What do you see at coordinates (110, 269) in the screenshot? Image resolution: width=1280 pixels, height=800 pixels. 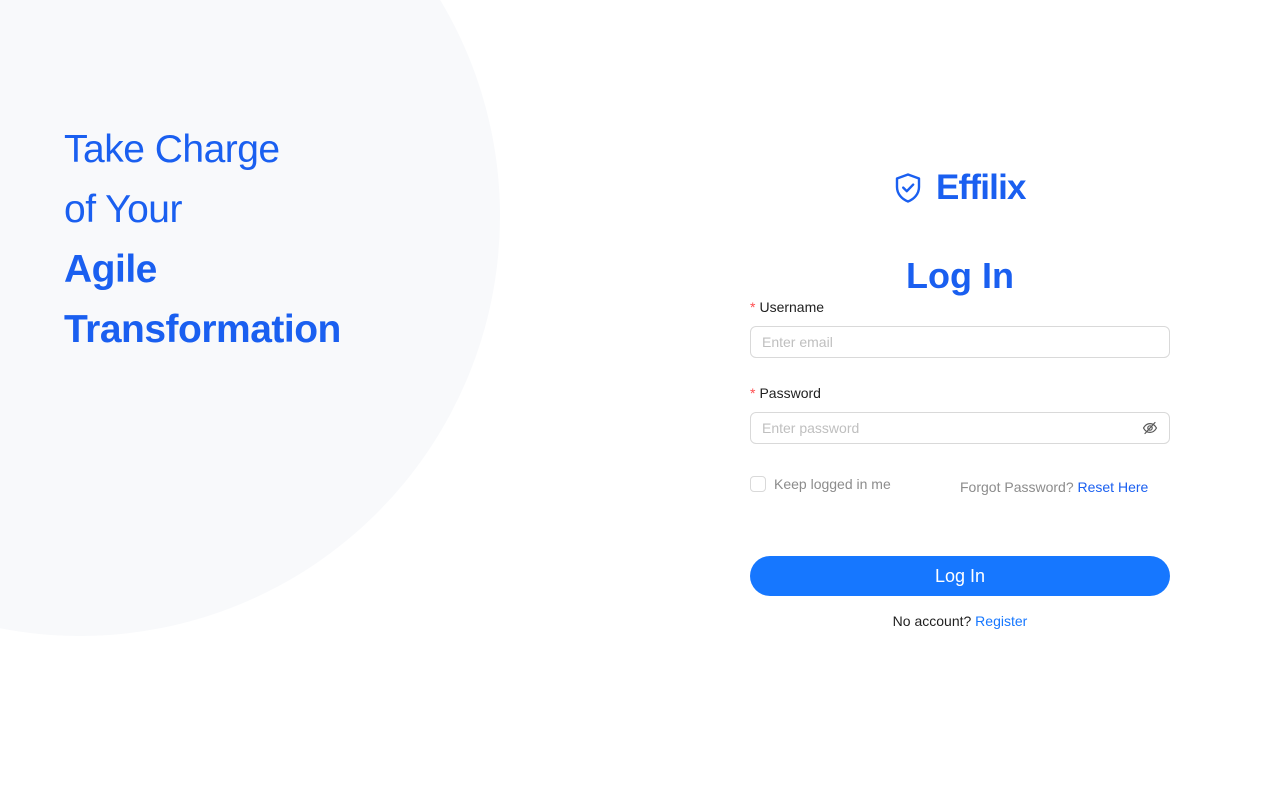 I see `tagline-line-3: Agile` at bounding box center [110, 269].